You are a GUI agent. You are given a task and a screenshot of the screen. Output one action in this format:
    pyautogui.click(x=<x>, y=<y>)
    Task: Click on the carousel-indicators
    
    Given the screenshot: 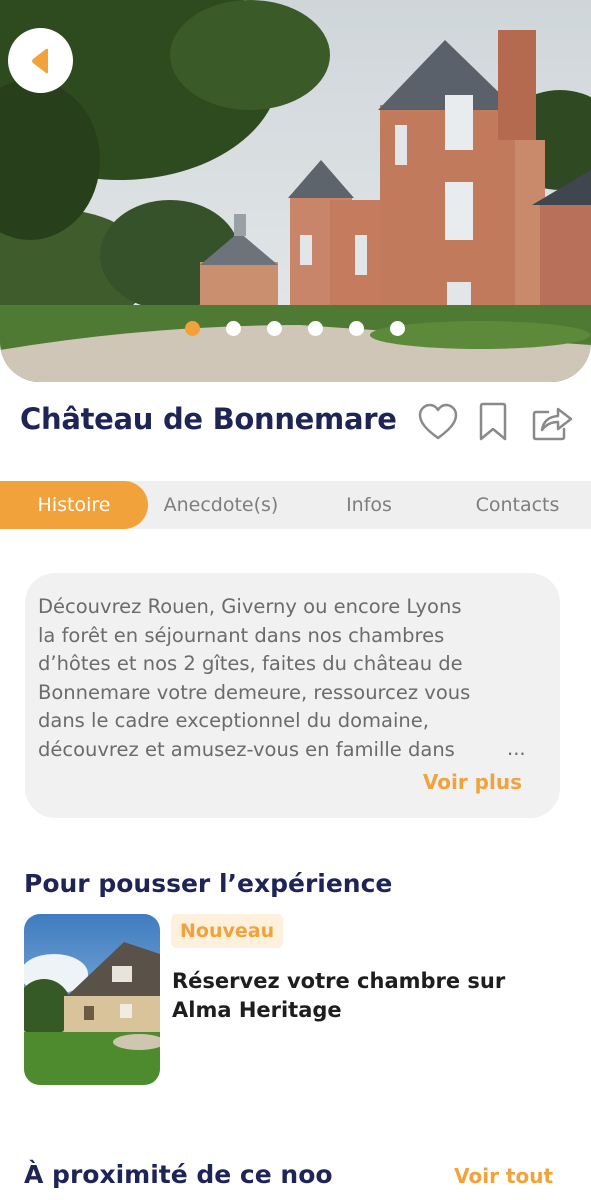 What is the action you would take?
    pyautogui.click(x=295, y=329)
    